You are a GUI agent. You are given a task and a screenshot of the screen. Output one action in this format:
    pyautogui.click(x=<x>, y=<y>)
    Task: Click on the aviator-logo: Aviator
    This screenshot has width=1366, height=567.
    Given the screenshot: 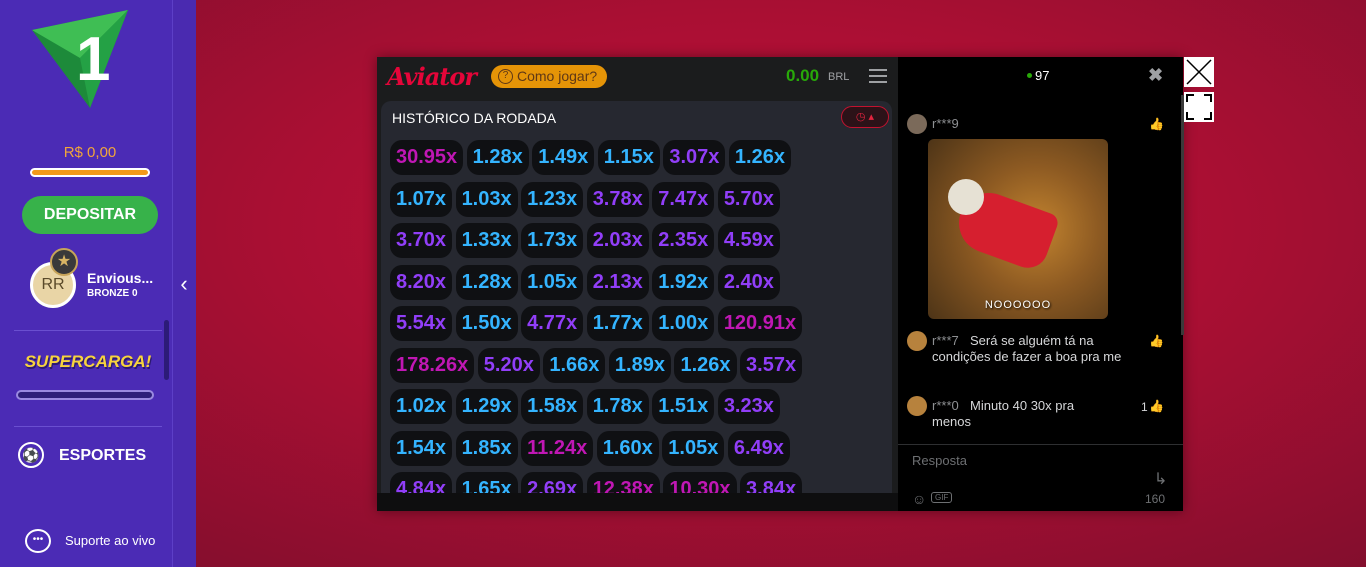 What is the action you would take?
    pyautogui.click(x=432, y=76)
    